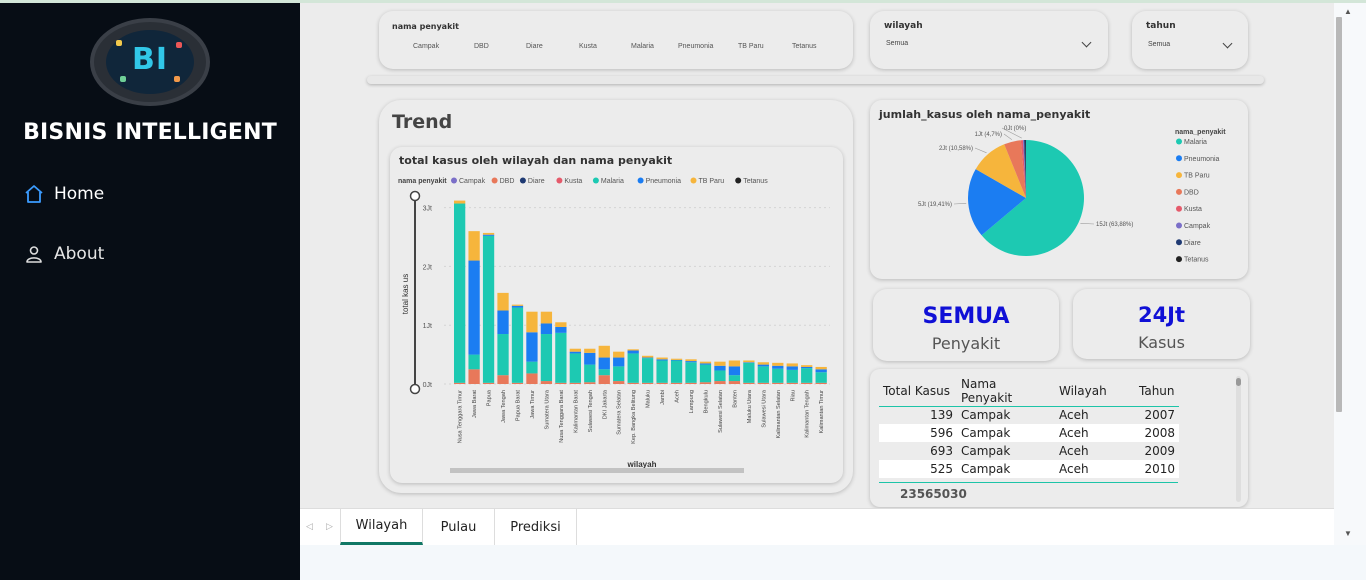 The height and width of the screenshot is (580, 1366). What do you see at coordinates (1348, 11) in the screenshot?
I see `scroll-up-icon: ▲` at bounding box center [1348, 11].